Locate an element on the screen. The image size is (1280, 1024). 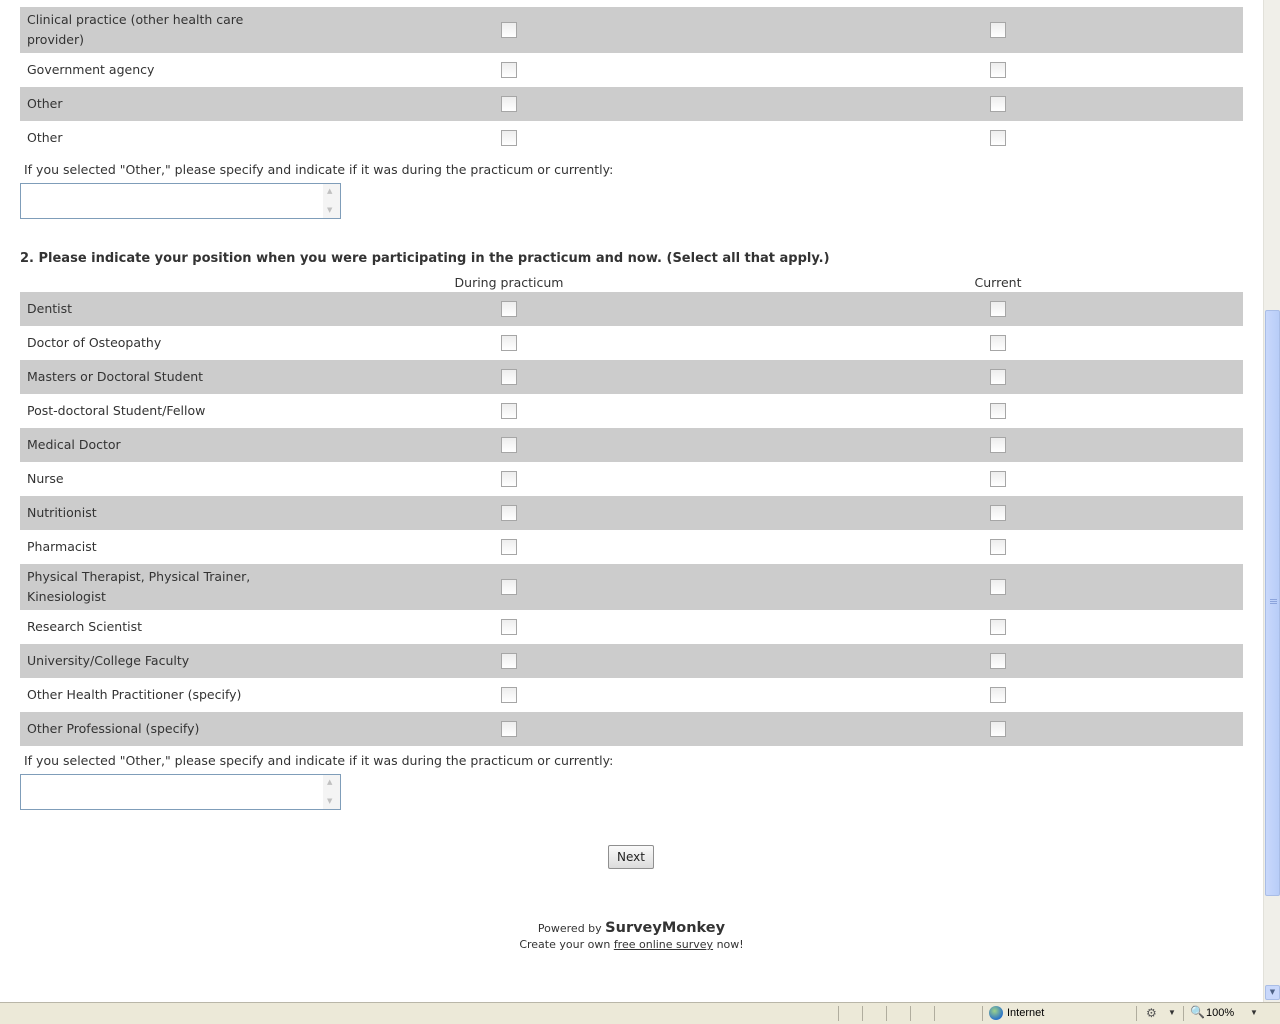
row-label: Other Health Practitioner (specify) is located at coordinates (134, 694).